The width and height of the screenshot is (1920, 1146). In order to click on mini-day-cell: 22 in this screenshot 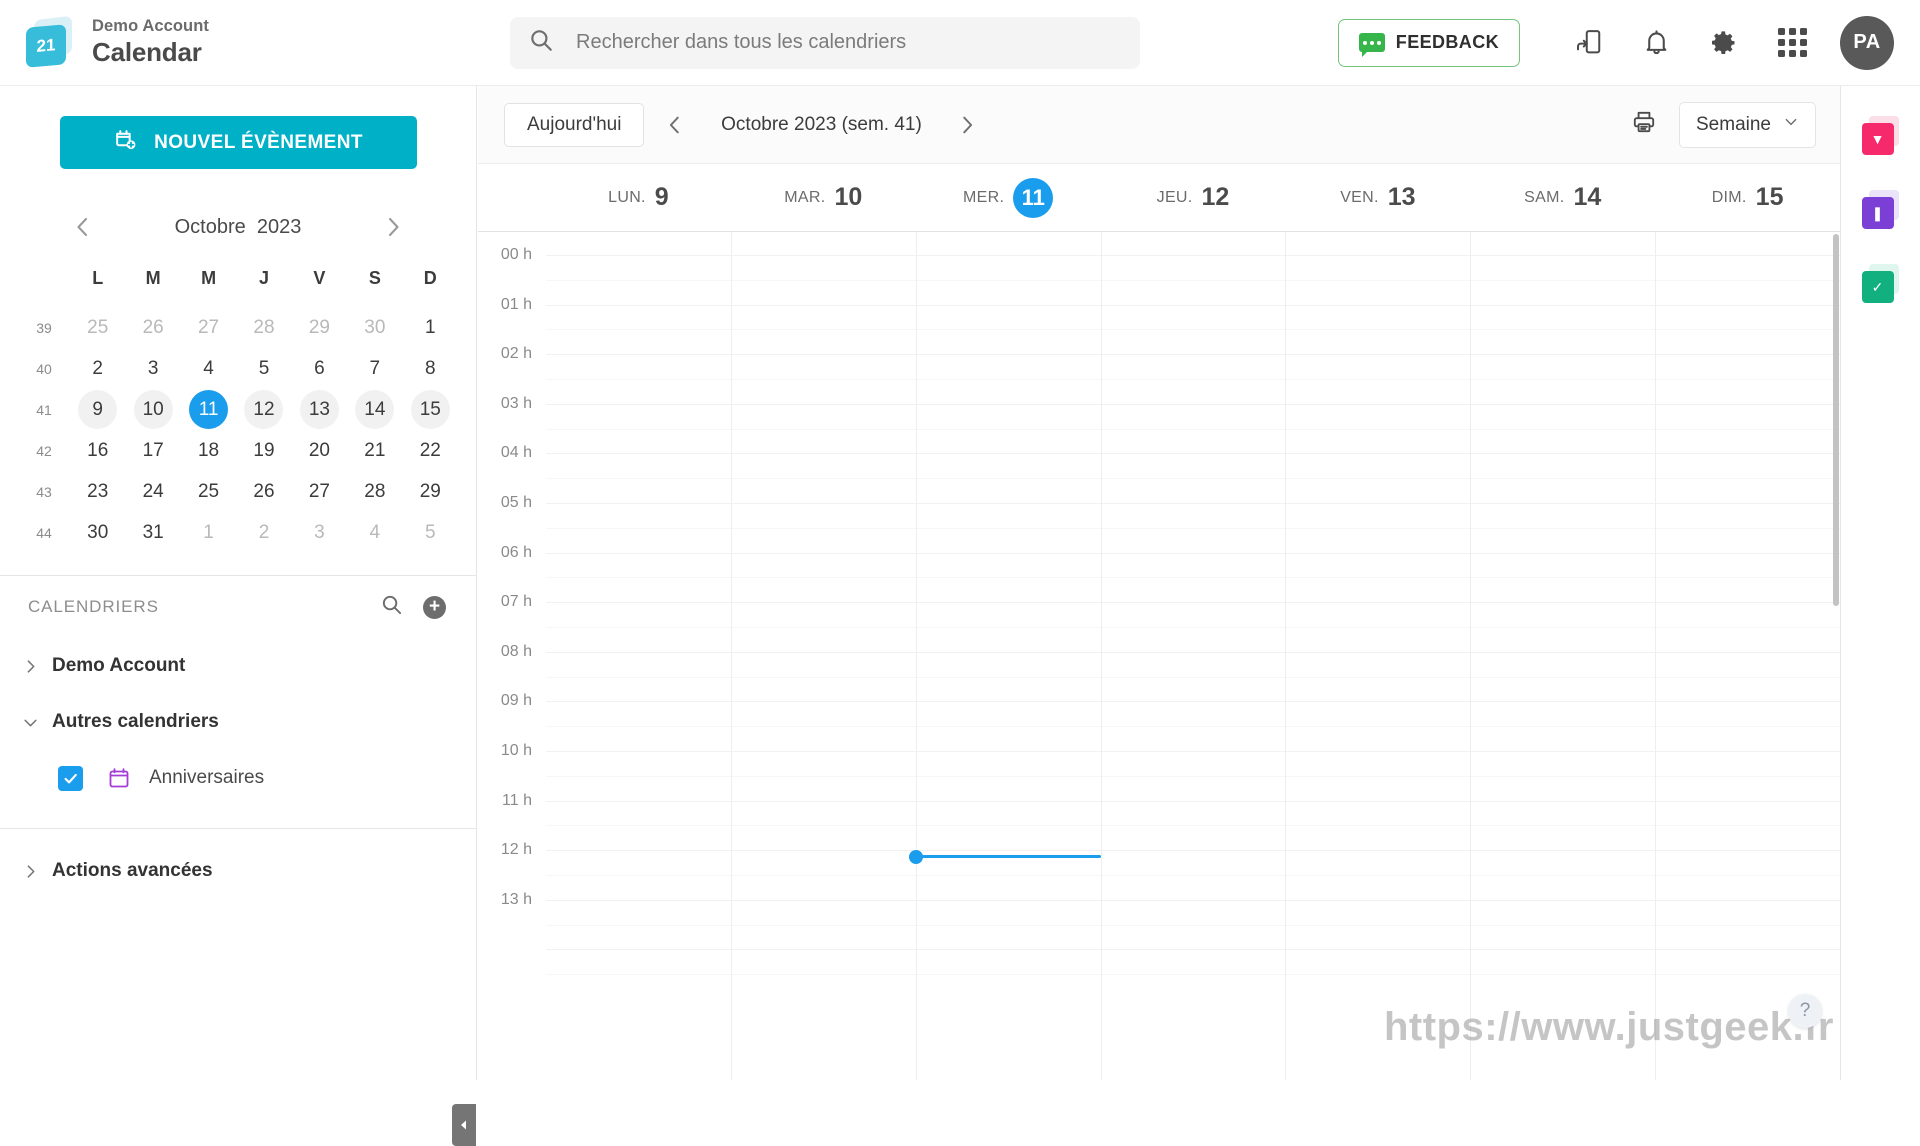, I will do `click(430, 450)`.